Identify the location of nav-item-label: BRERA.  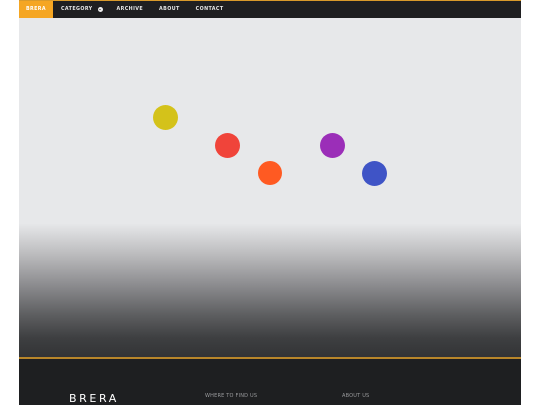
(36, 9).